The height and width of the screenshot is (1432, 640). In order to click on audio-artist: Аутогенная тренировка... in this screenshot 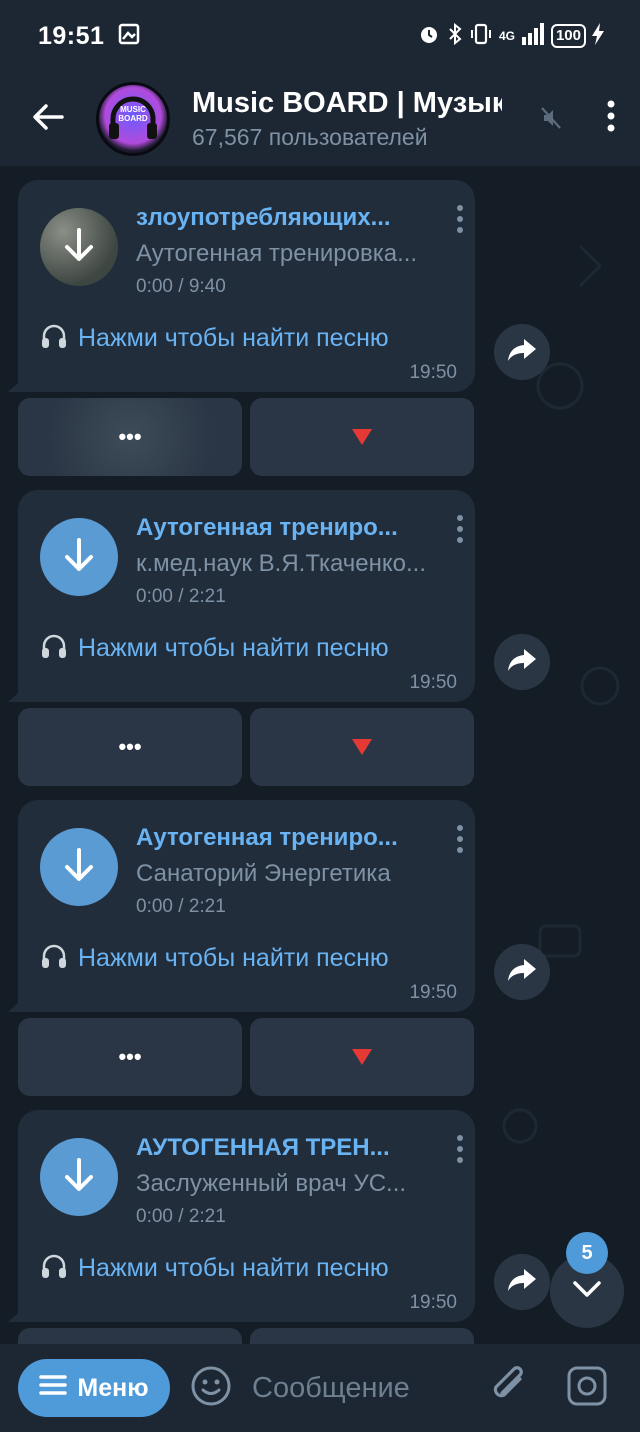, I will do `click(277, 253)`.